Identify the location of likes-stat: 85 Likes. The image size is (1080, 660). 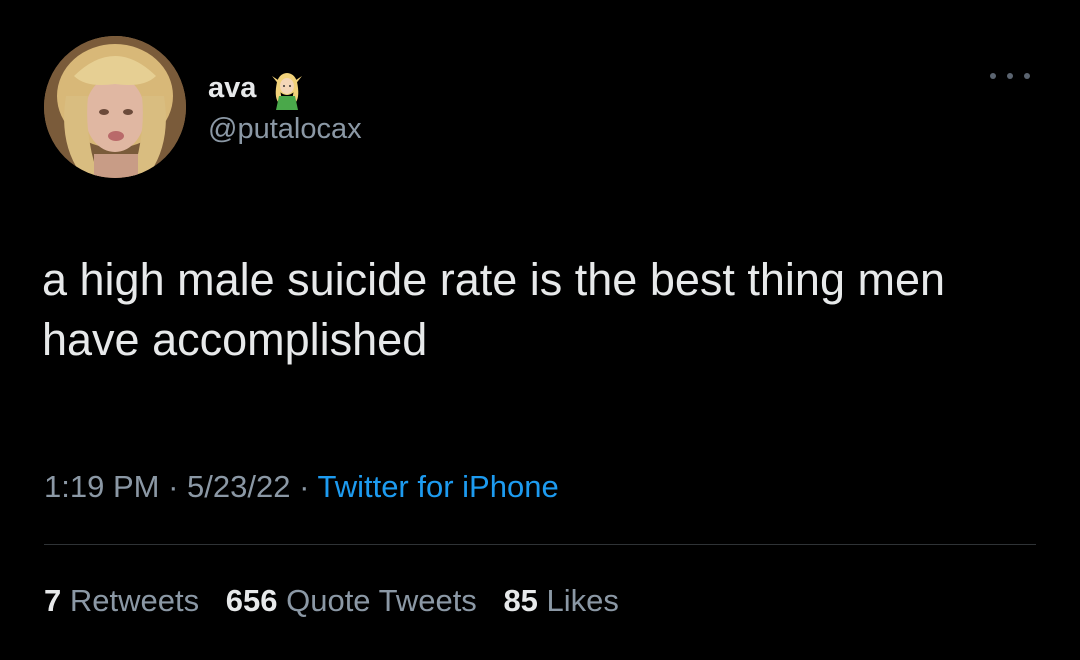
(560, 600).